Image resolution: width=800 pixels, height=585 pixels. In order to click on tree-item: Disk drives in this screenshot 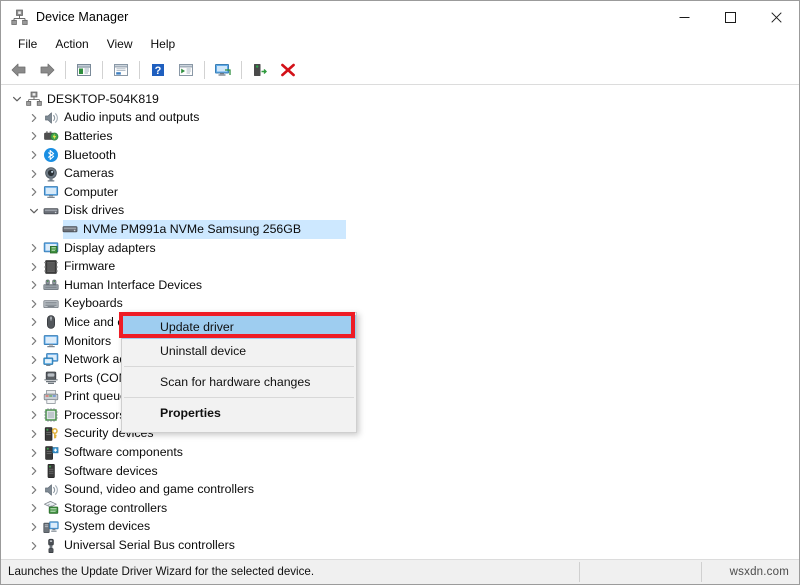, I will do `click(400, 211)`.